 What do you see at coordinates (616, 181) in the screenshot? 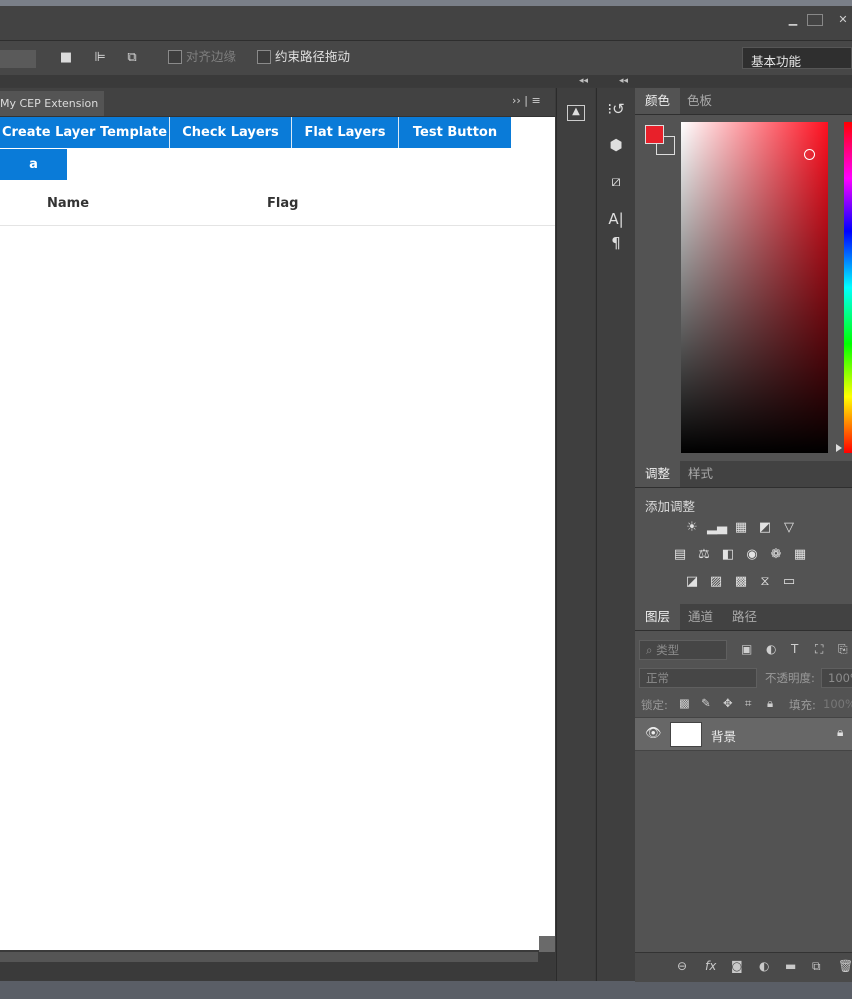
I see `brush-settings-icon: ⧄` at bounding box center [616, 181].